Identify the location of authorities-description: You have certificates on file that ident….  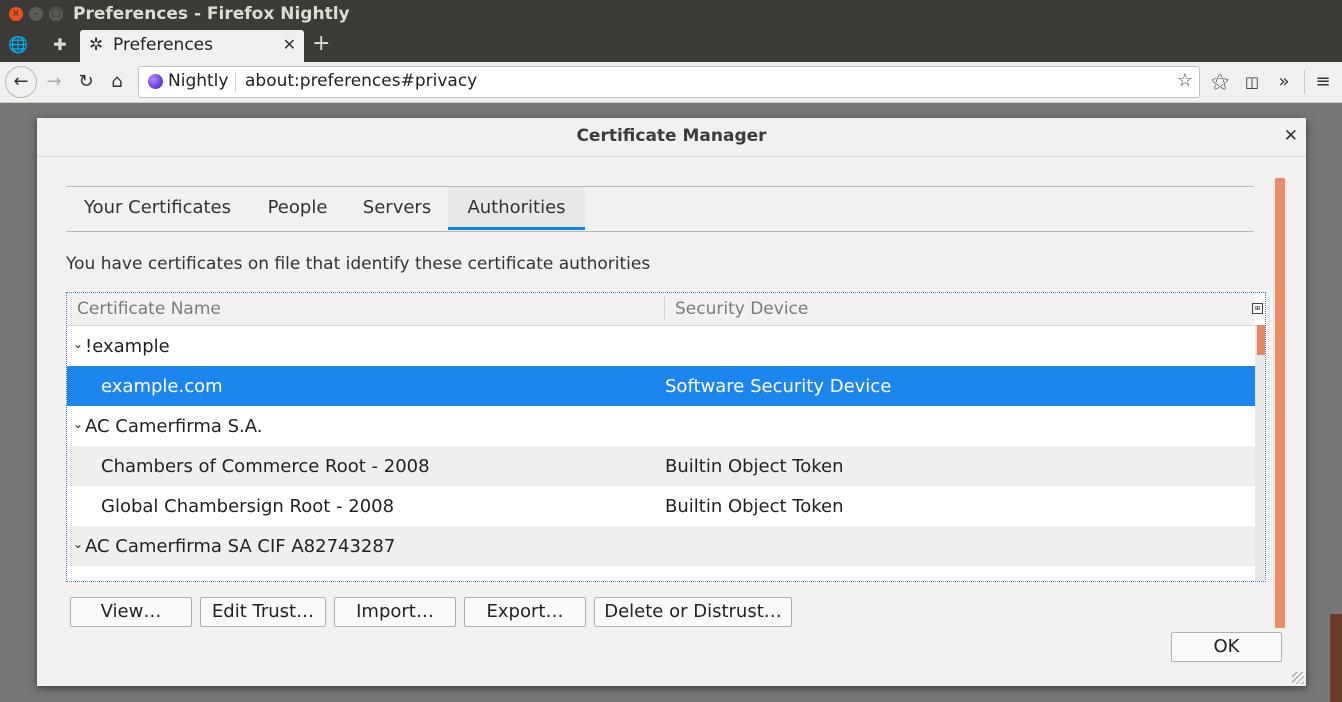
(358, 264).